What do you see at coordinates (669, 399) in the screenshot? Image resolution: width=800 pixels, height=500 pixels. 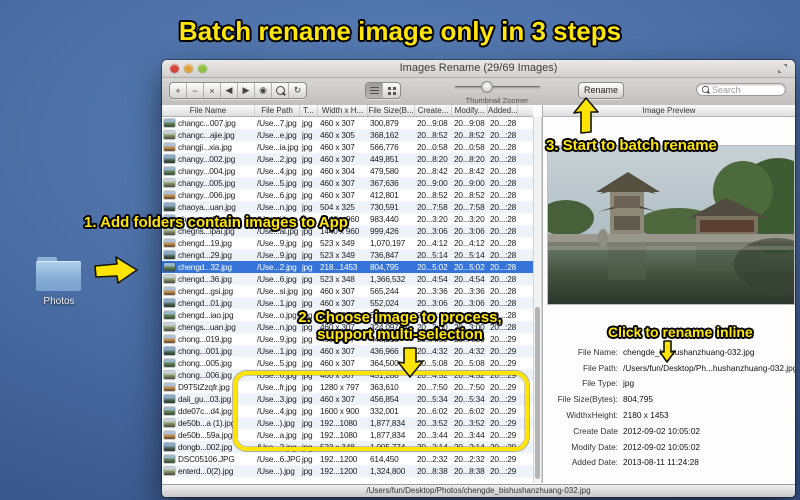 I see `metadata-row: File Size(Bytes): 804,795` at bounding box center [669, 399].